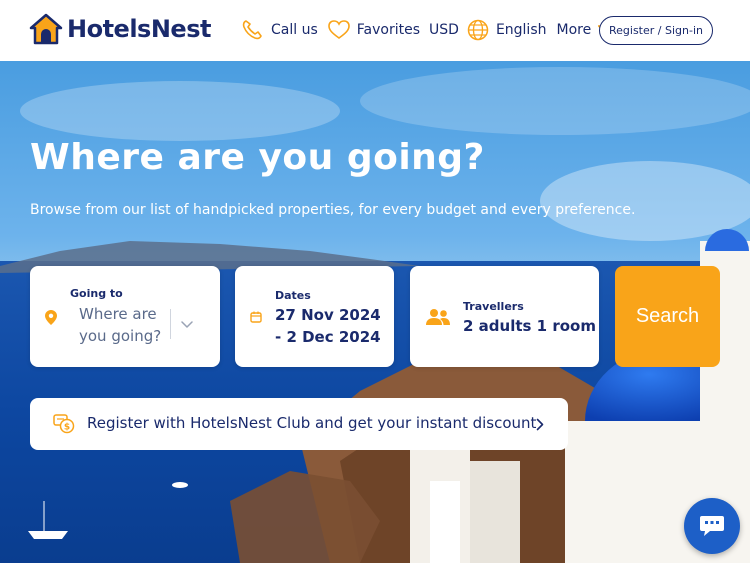  Describe the element at coordinates (118, 314) in the screenshot. I see `destination-placeholder-line1: Where are` at that location.